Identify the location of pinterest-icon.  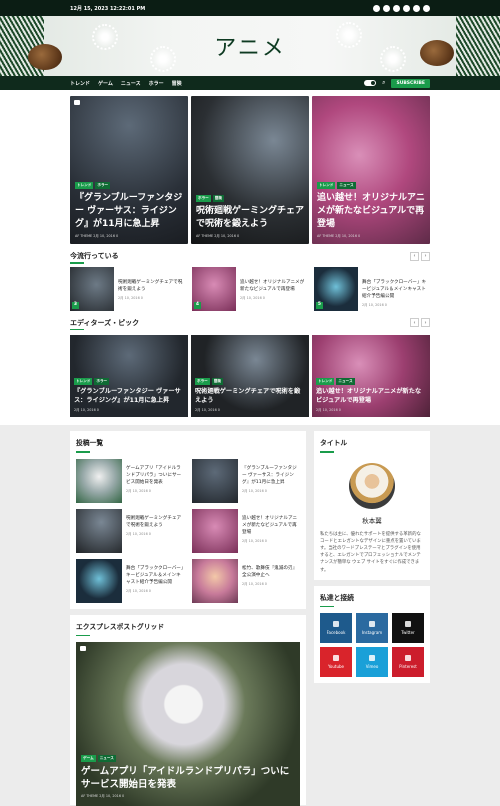
(426, 8).